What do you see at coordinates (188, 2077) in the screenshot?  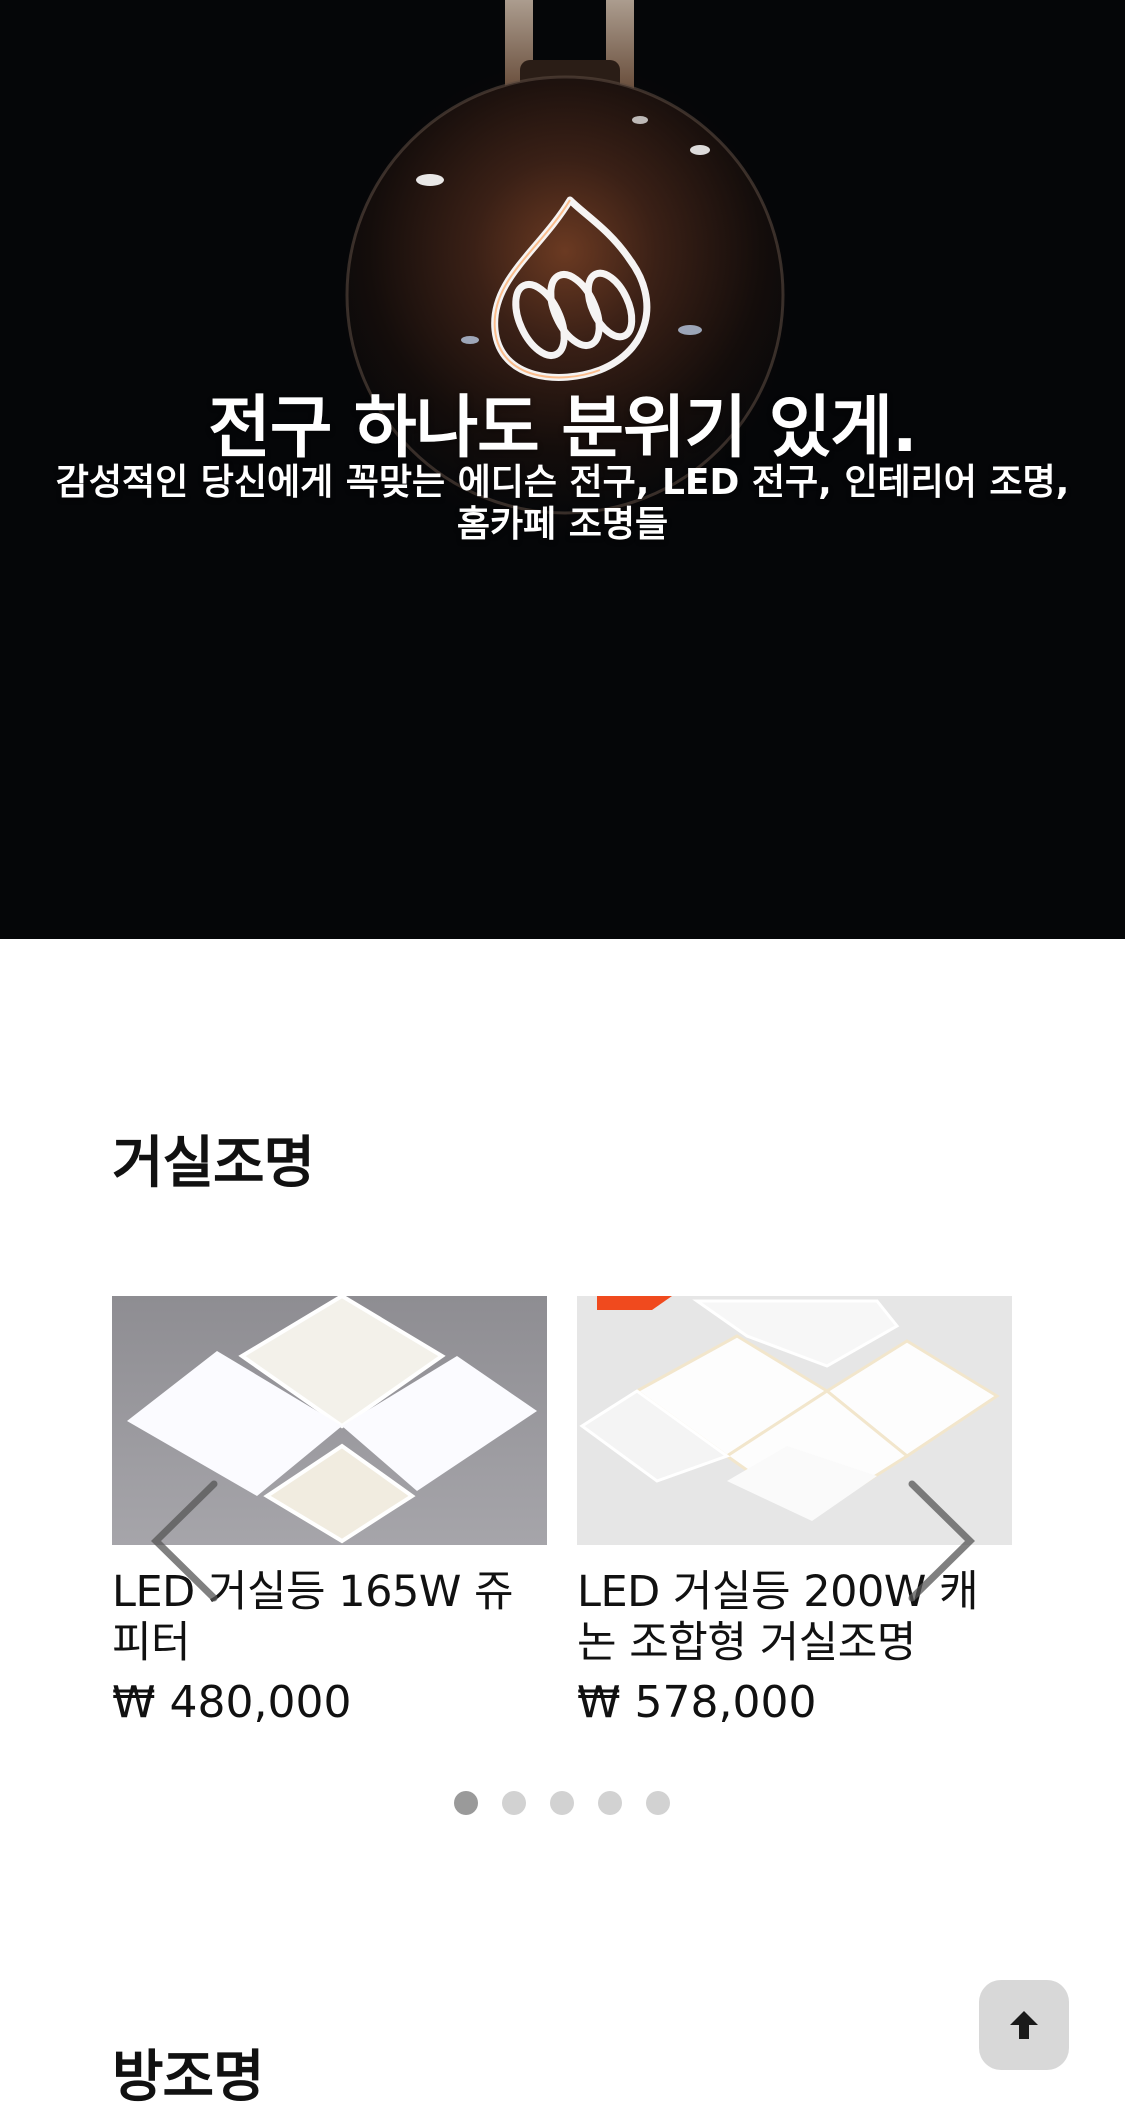 I see `section-title-room: 방조명` at bounding box center [188, 2077].